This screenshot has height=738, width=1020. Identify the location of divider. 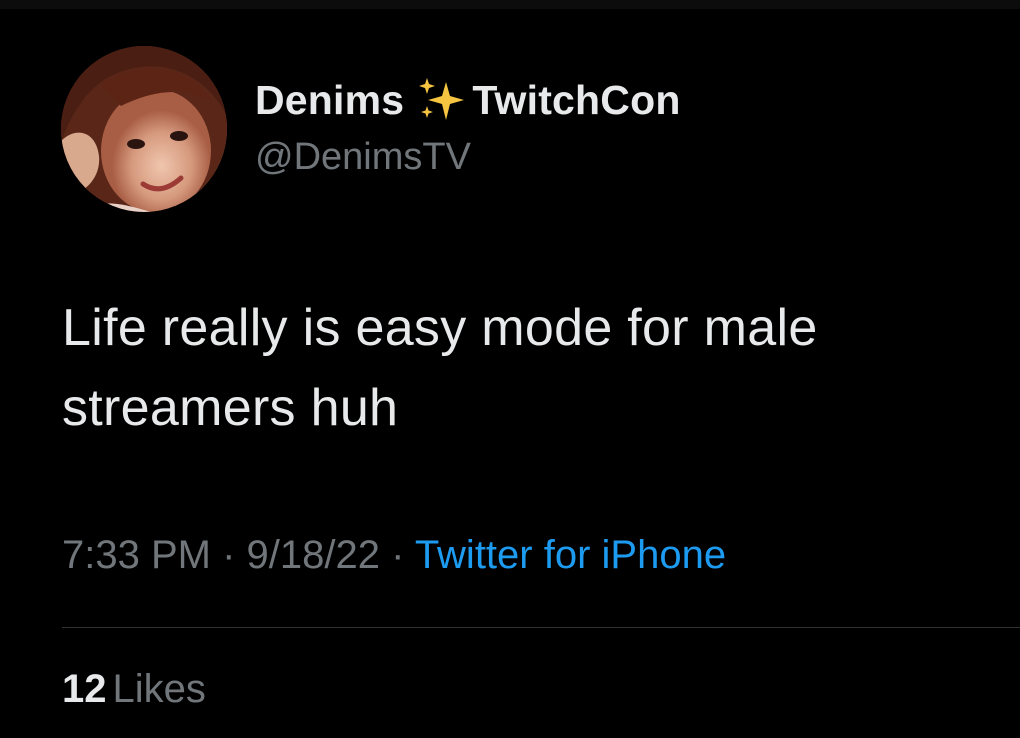
(541, 627).